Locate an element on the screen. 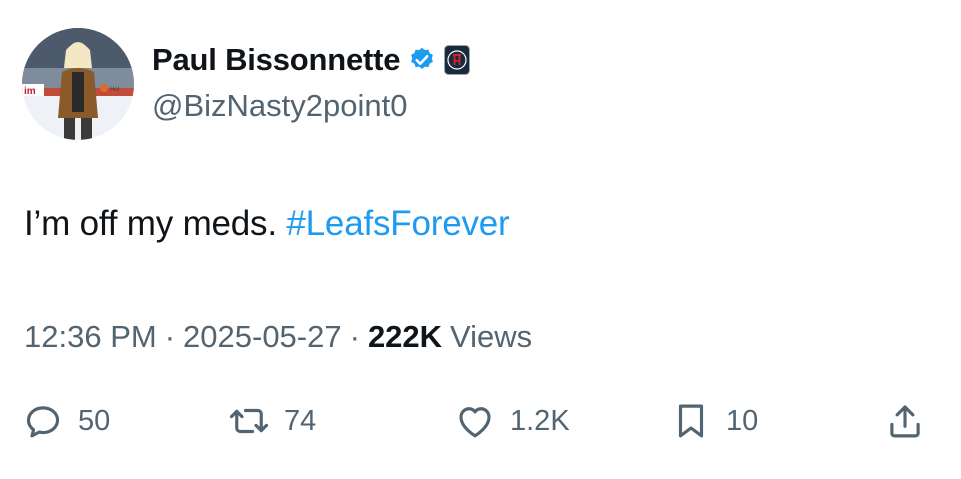 This screenshot has height=479, width=961. heart-icon is located at coordinates (475, 422).